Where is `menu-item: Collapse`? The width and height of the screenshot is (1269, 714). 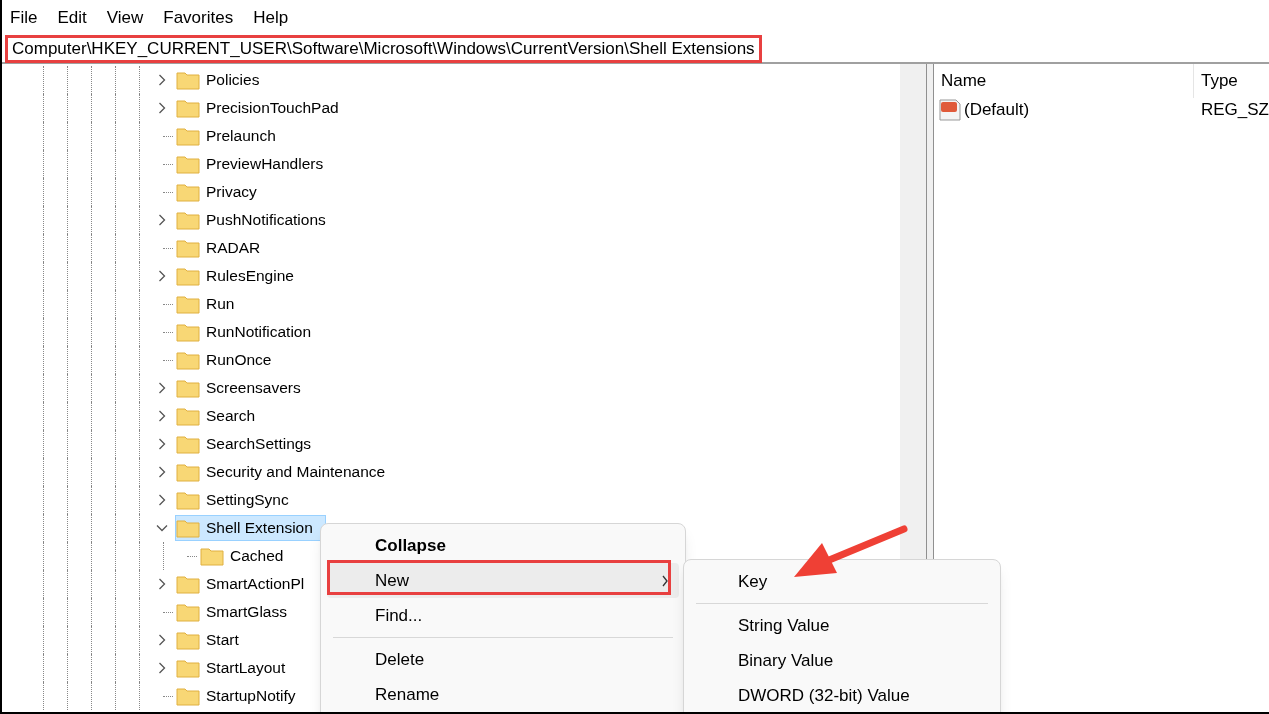
menu-item: Collapse is located at coordinates (503, 545).